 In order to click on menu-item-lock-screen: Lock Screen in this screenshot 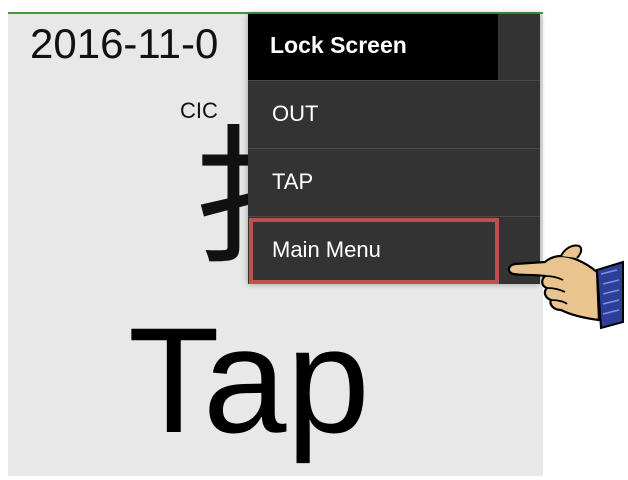, I will do `click(373, 47)`.